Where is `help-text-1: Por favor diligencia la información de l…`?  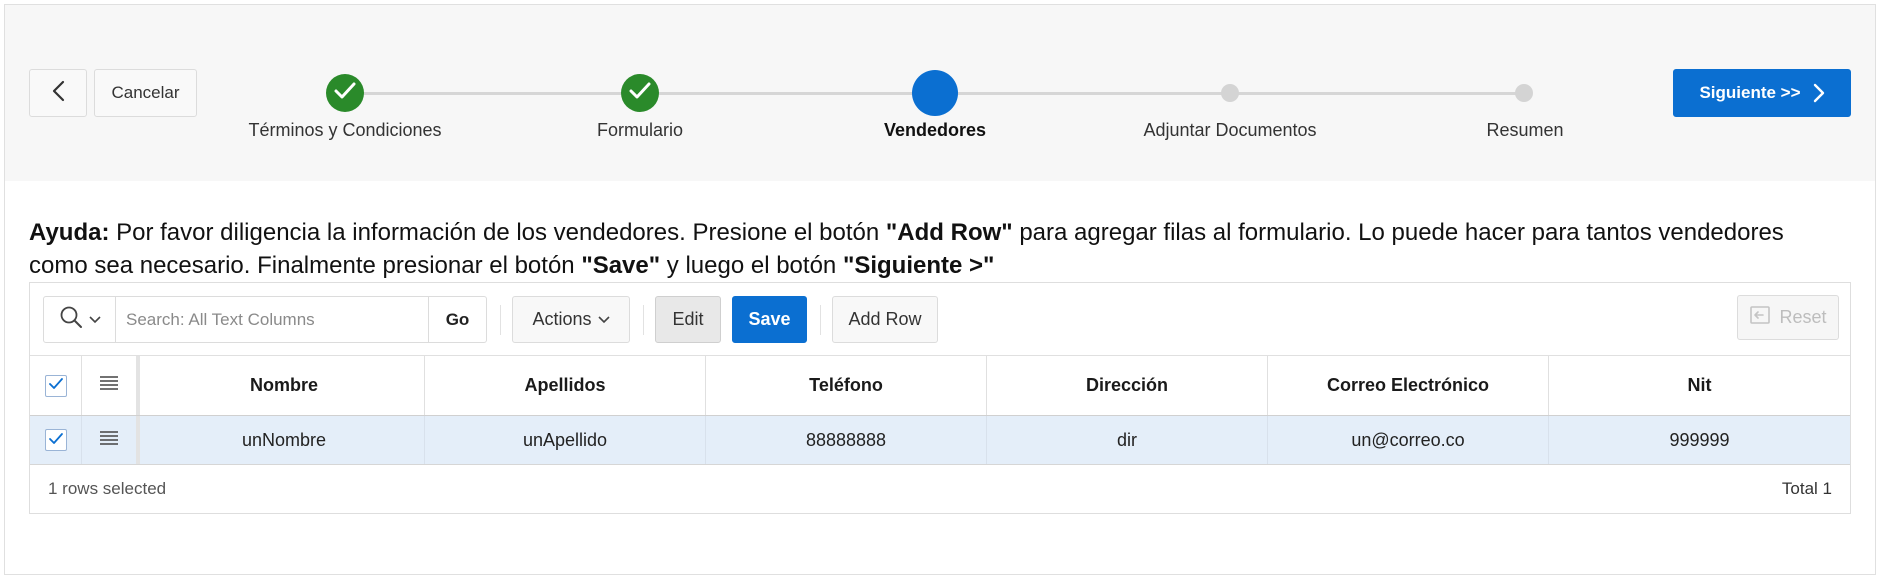
help-text-1: Por favor diligencia la información de l… is located at coordinates (497, 232).